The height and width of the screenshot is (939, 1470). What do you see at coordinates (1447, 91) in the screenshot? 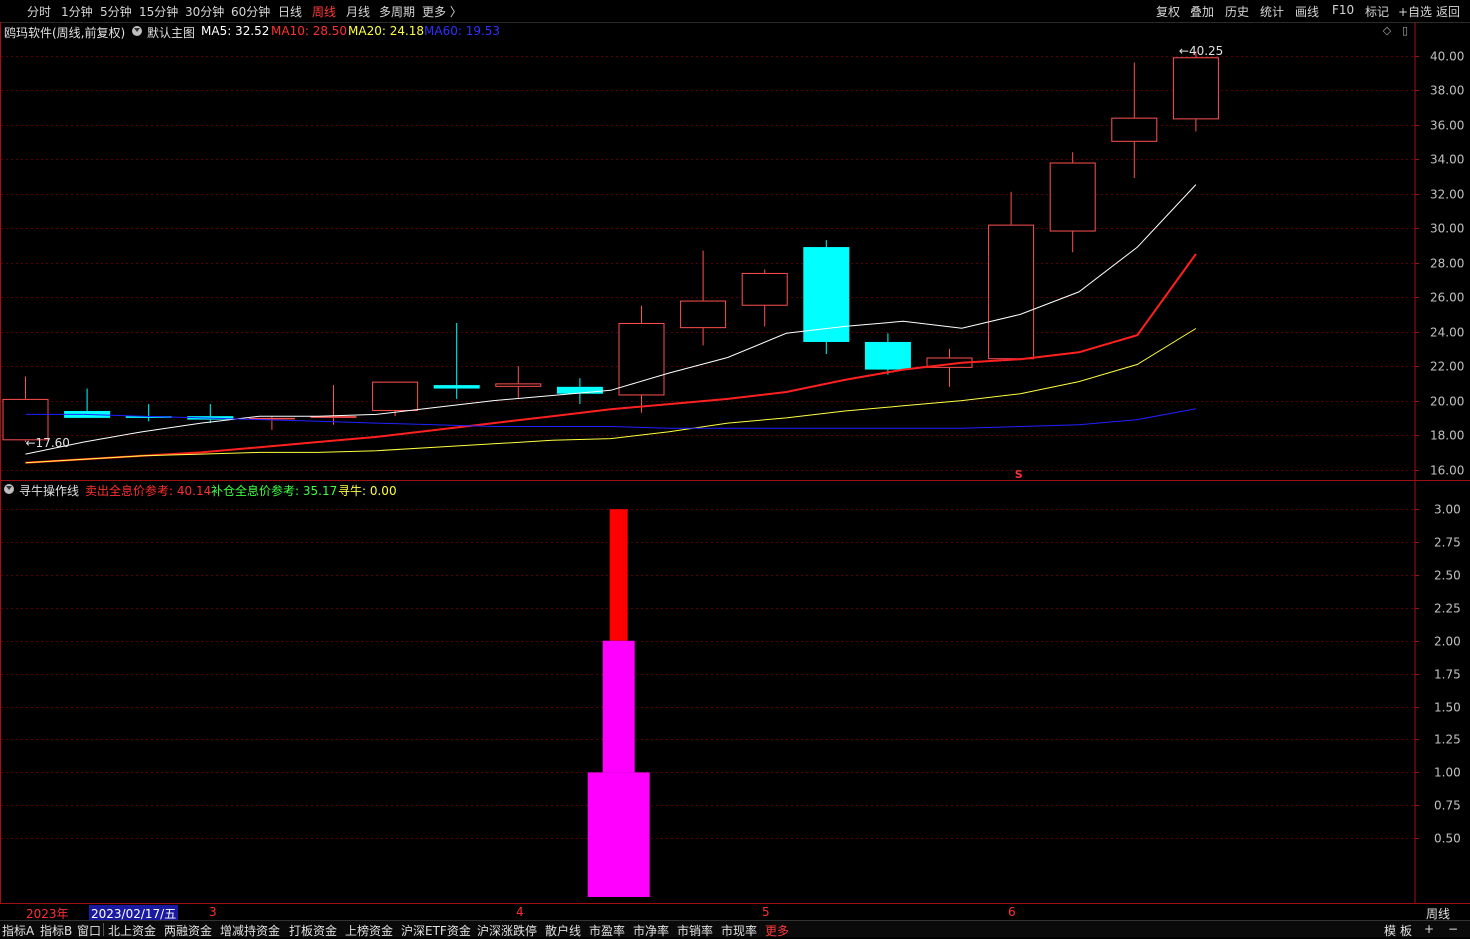
I see `price-tick-label: 38.00` at bounding box center [1447, 91].